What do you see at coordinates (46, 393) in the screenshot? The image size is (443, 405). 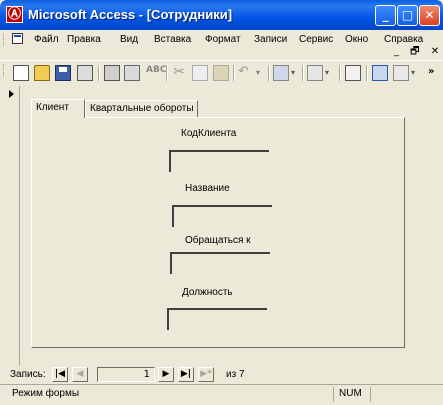 I see `status-mode: Режим формы` at bounding box center [46, 393].